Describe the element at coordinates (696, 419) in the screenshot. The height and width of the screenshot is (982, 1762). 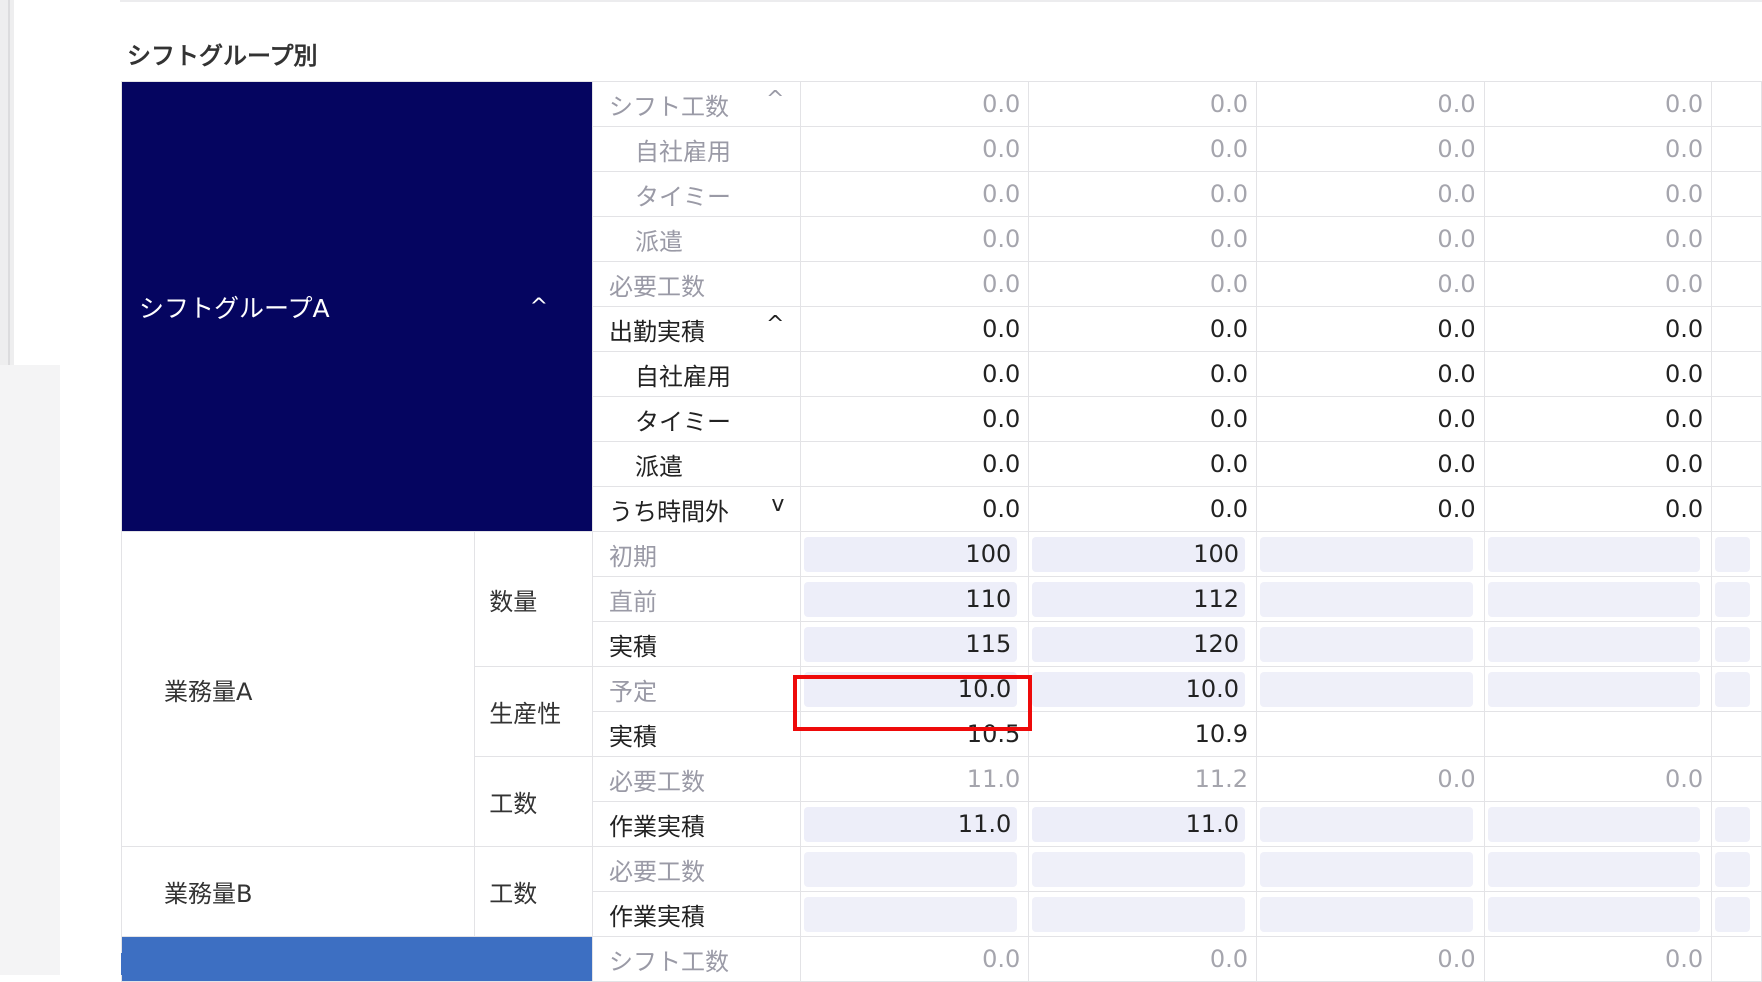
I see `row-label: タイミー` at that location.